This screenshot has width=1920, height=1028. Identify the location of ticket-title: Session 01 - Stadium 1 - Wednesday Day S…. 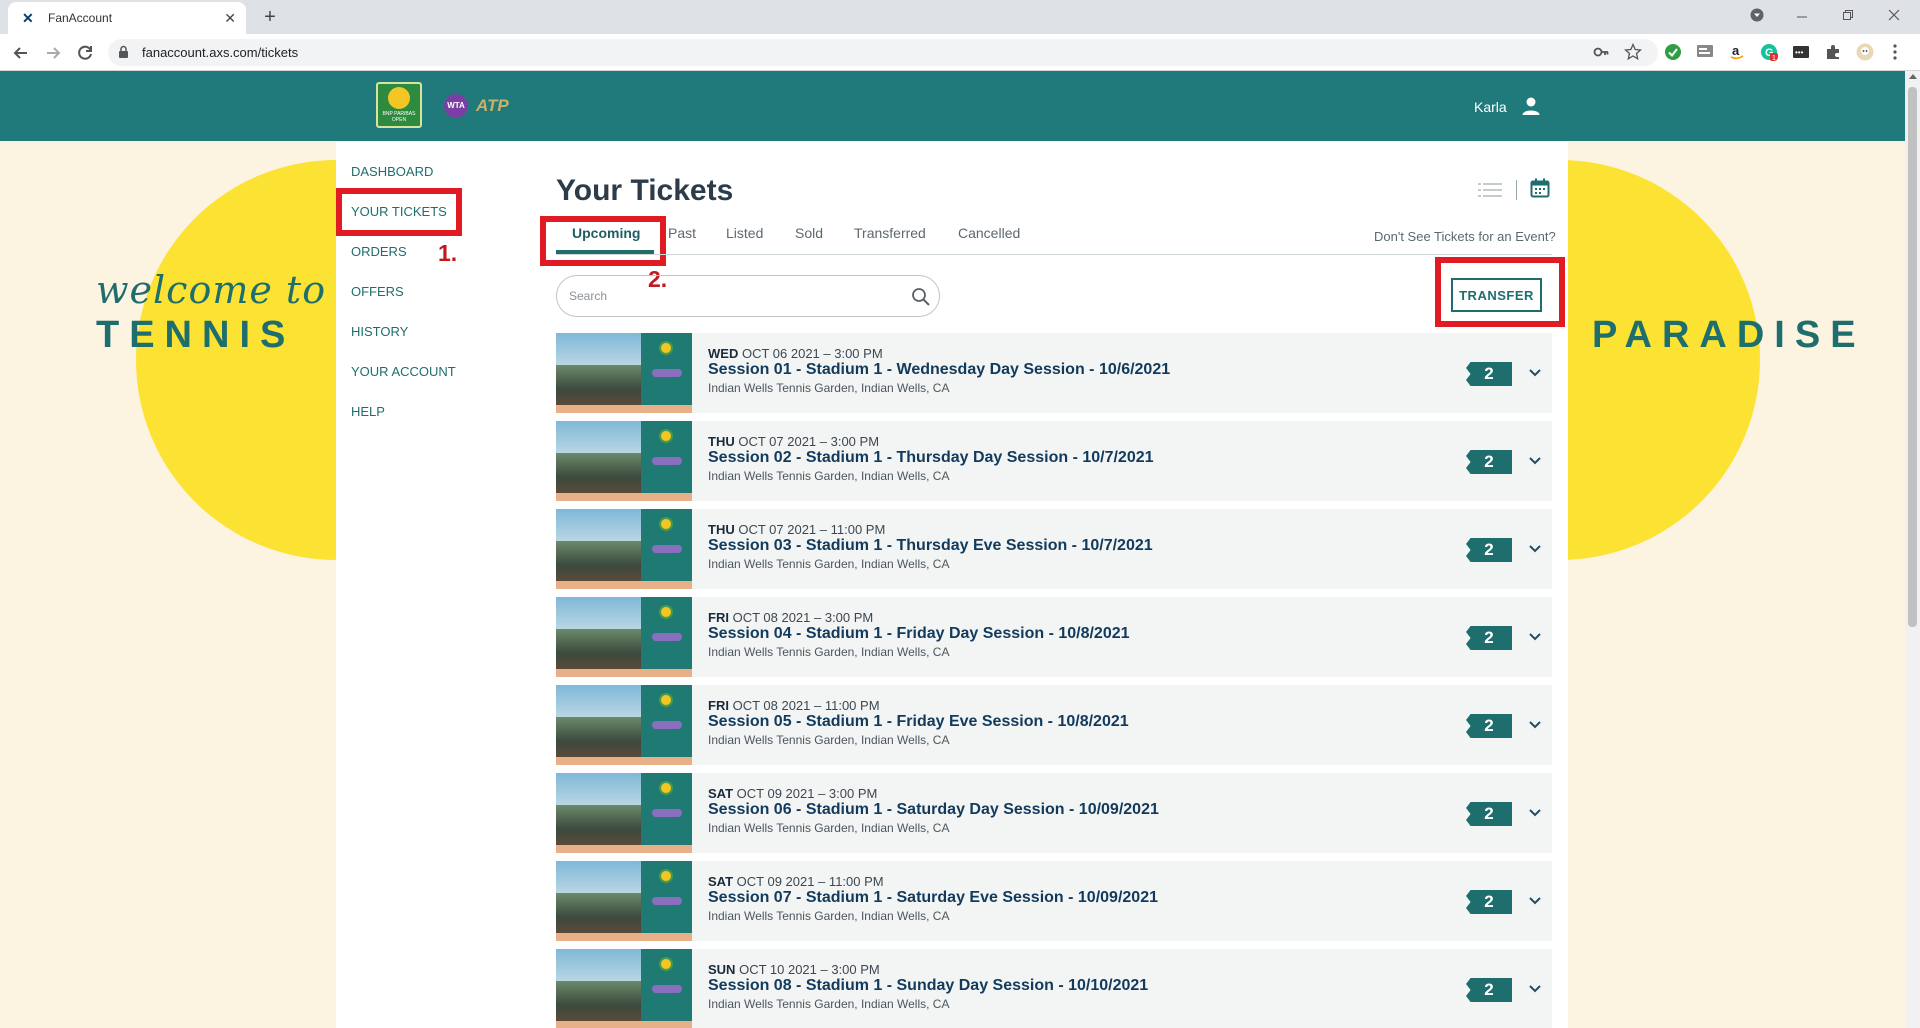
(939, 370).